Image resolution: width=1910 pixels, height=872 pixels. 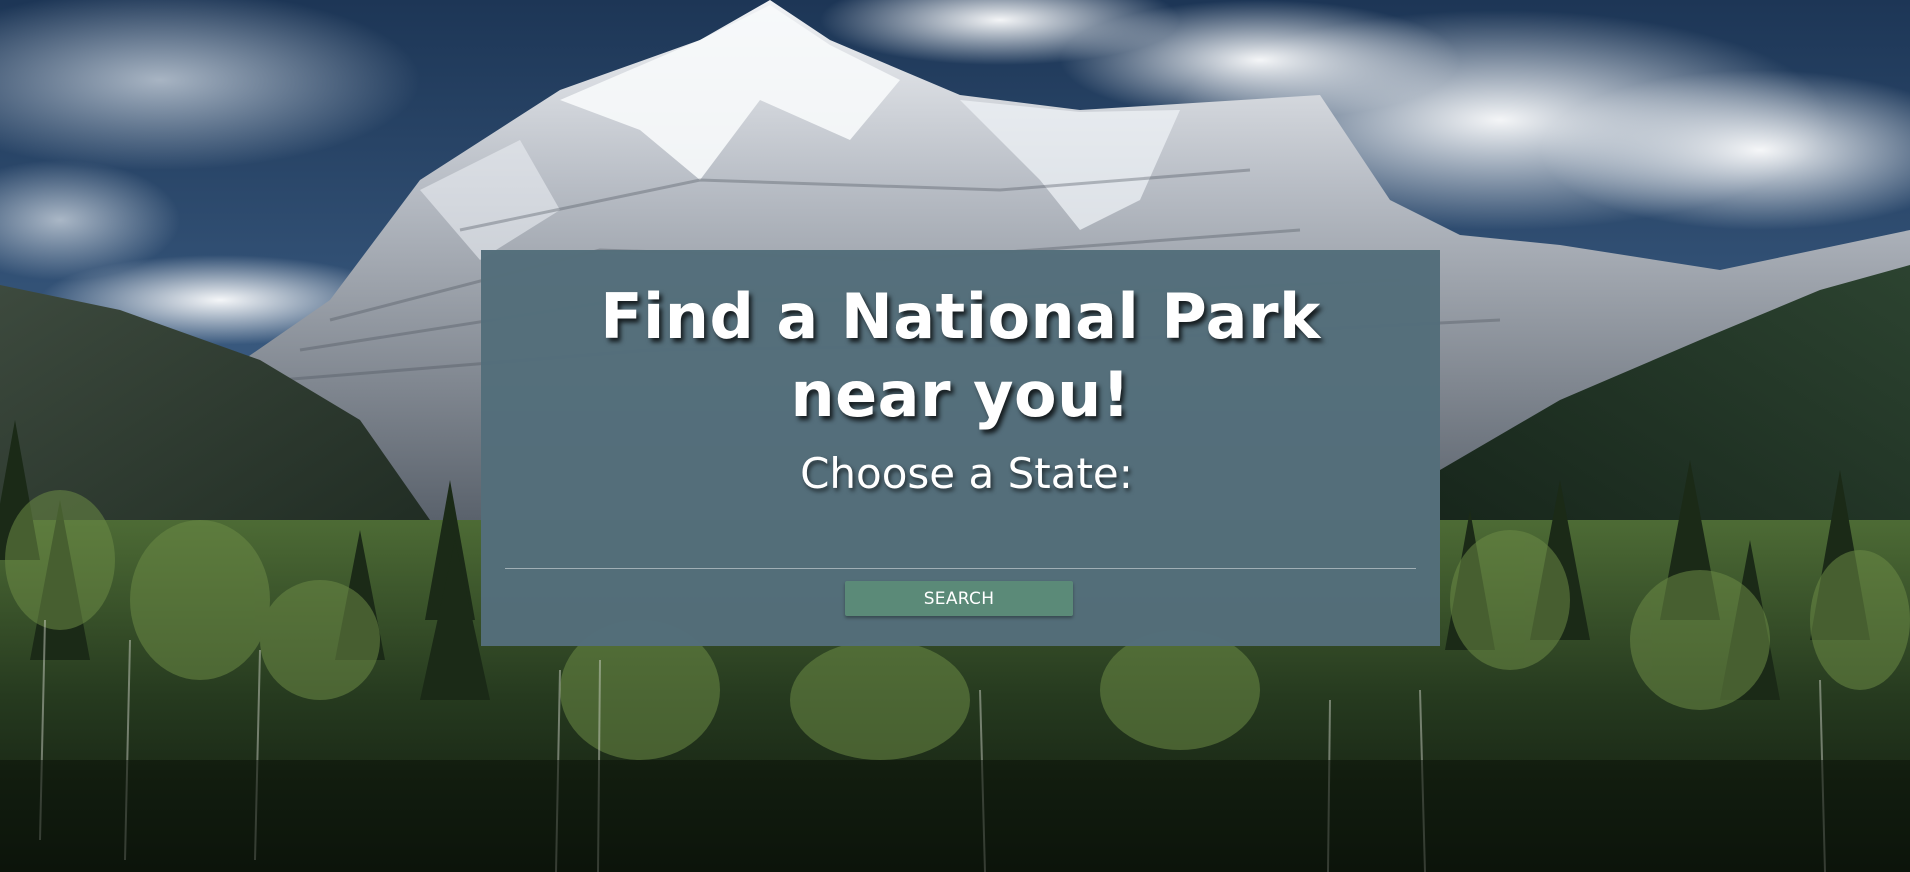 I want to click on state-label: Choose a State:, so click(x=966, y=473).